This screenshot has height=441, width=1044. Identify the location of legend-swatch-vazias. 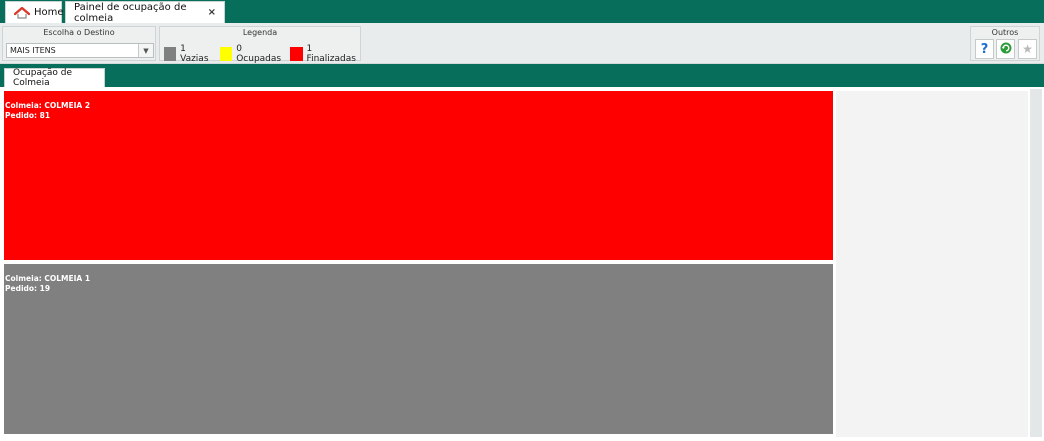
(170, 54).